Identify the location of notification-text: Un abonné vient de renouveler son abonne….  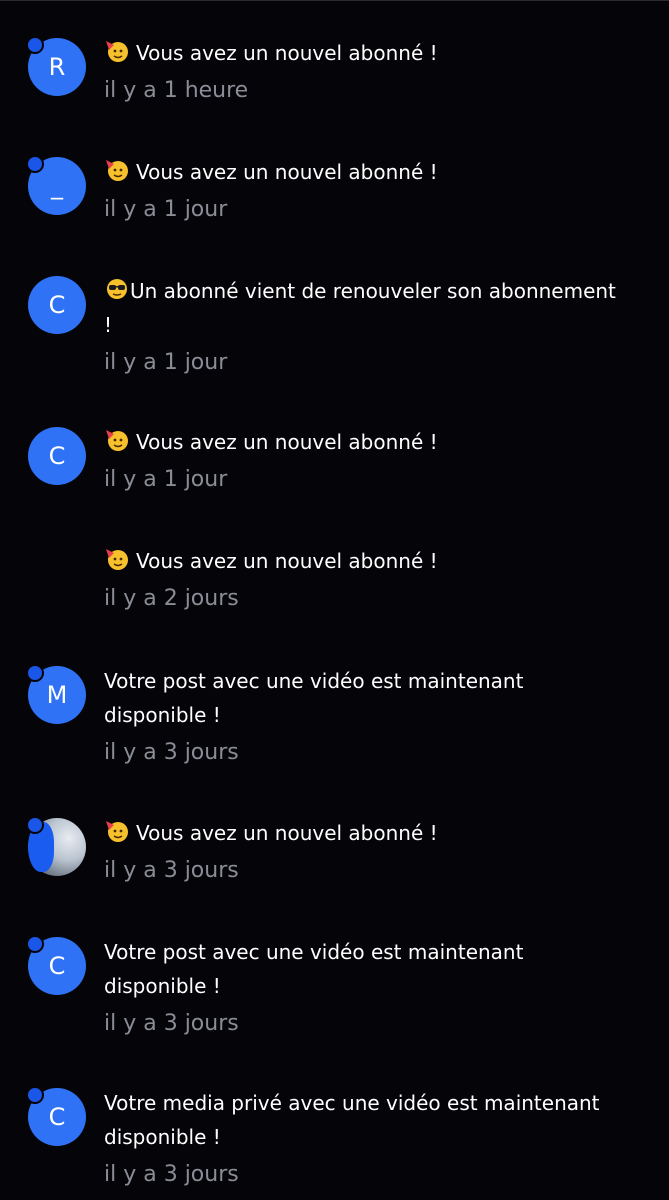
(360, 308).